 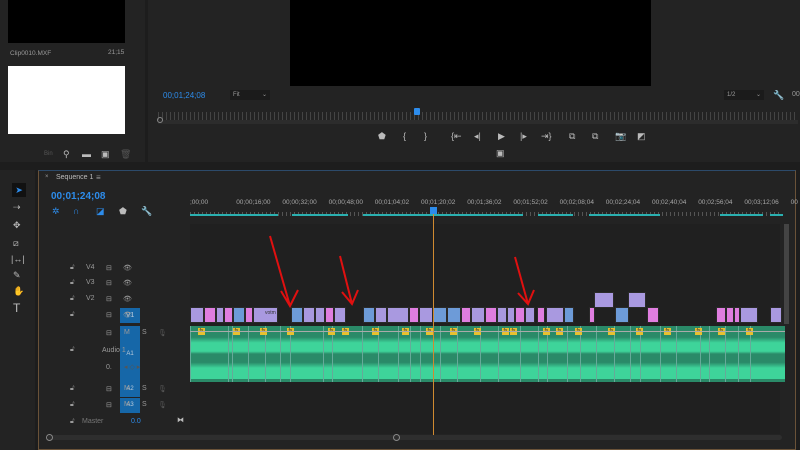 What do you see at coordinates (415, 437) in the screenshot?
I see `horizontal-scrollbar` at bounding box center [415, 437].